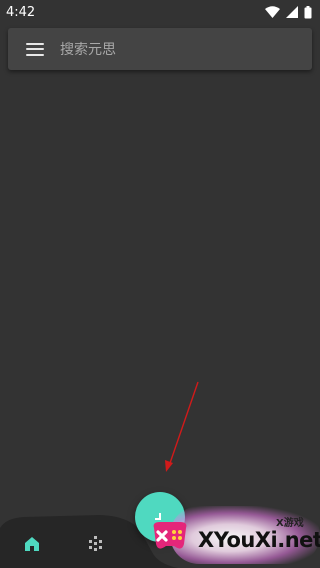 The width and height of the screenshot is (320, 568). I want to click on wifi-icon, so click(272, 12).